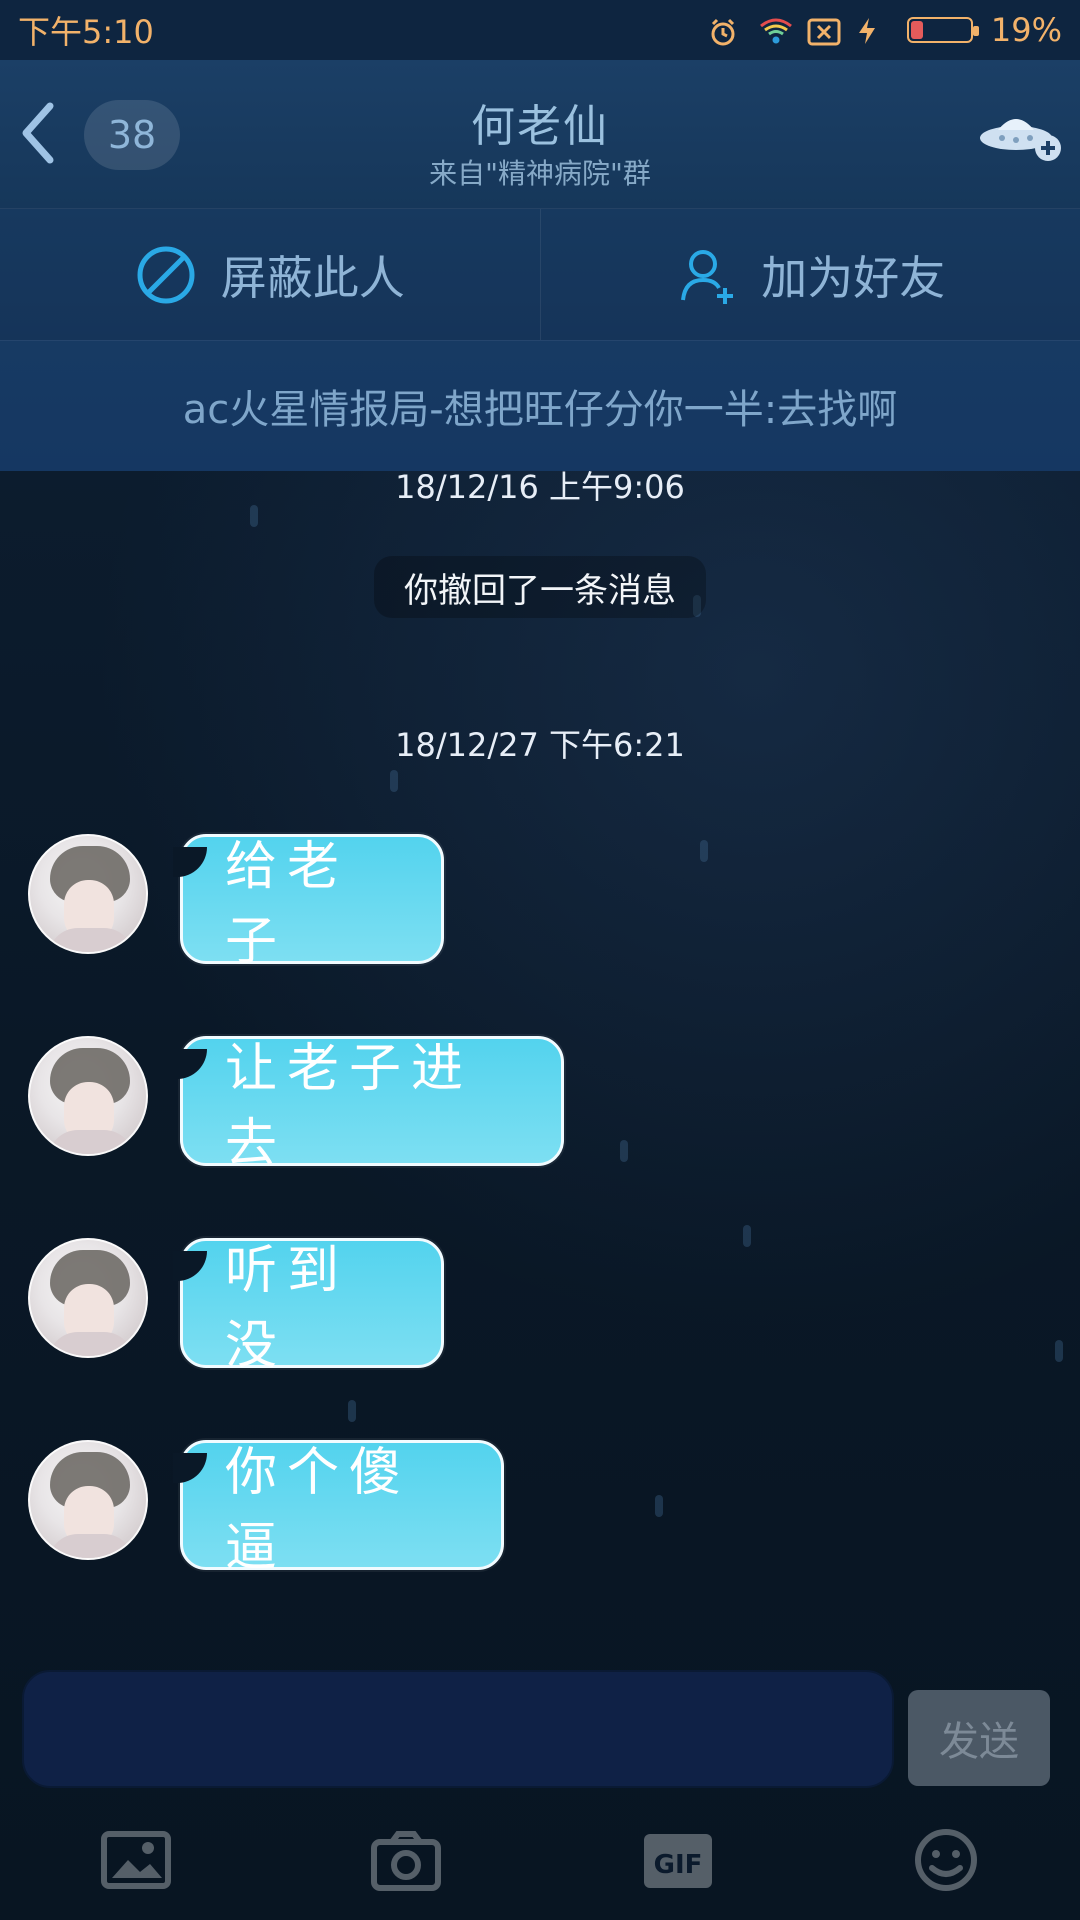 This screenshot has width=1080, height=1920. I want to click on wifi-icon, so click(774, 30).